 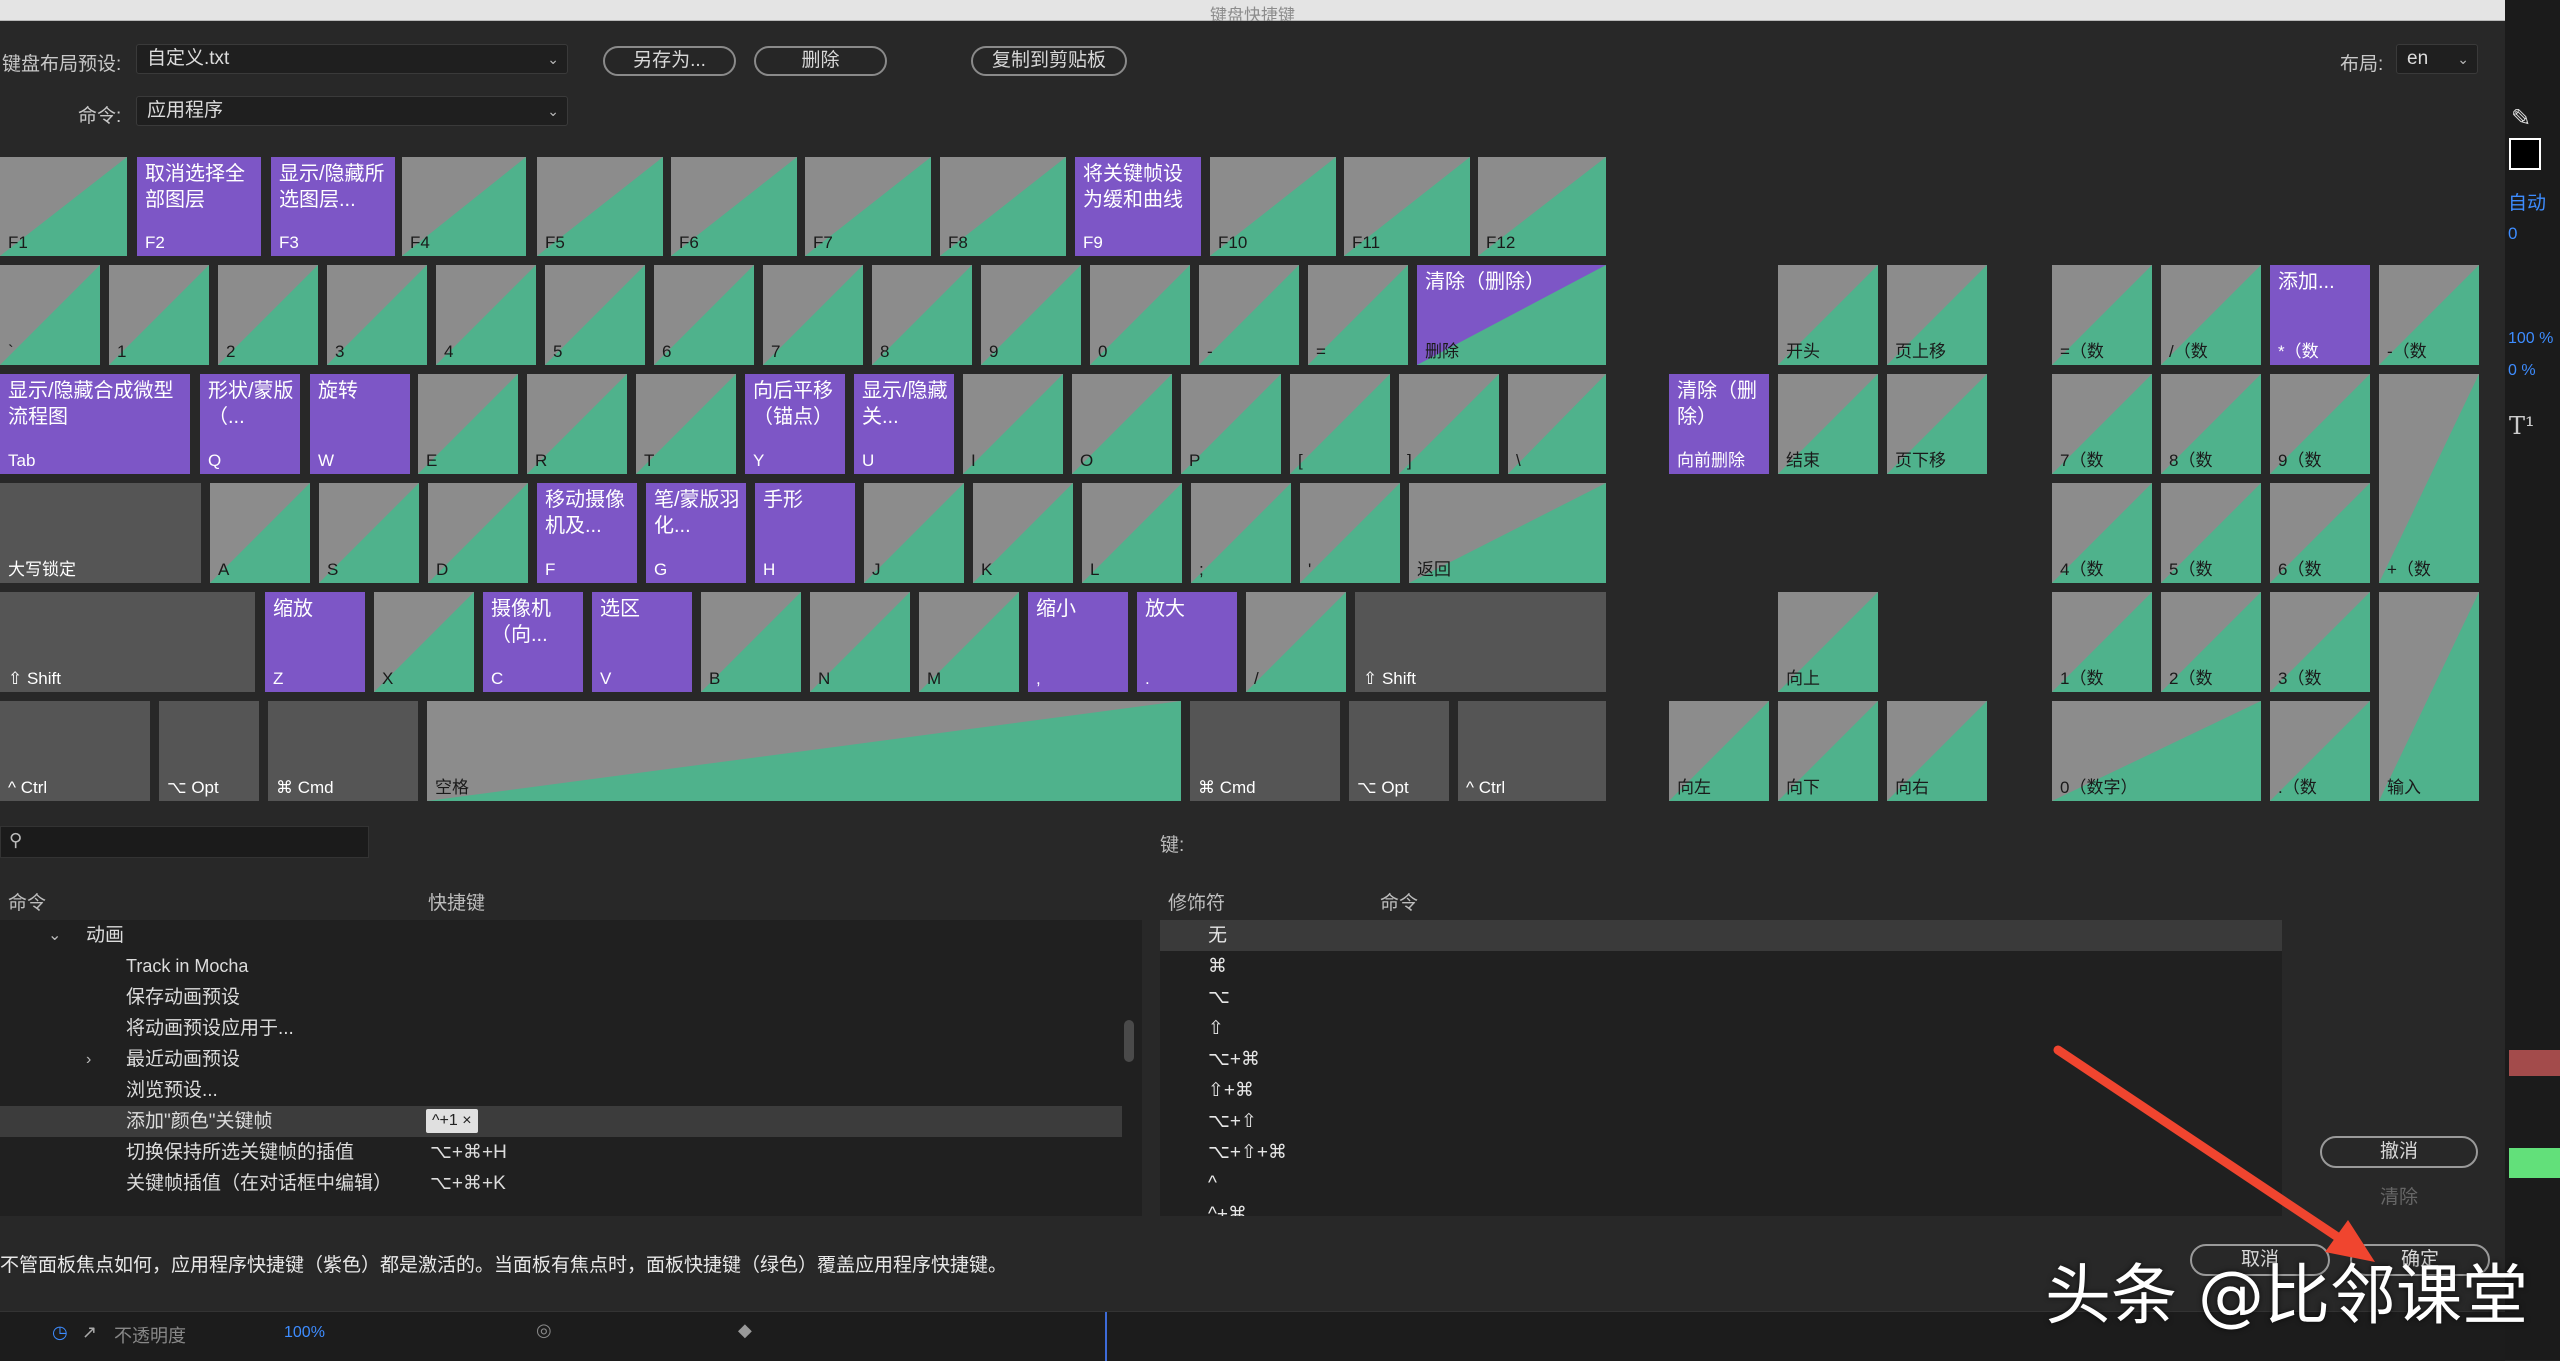 What do you see at coordinates (27, 901) in the screenshot?
I see `command-column-header: 命令` at bounding box center [27, 901].